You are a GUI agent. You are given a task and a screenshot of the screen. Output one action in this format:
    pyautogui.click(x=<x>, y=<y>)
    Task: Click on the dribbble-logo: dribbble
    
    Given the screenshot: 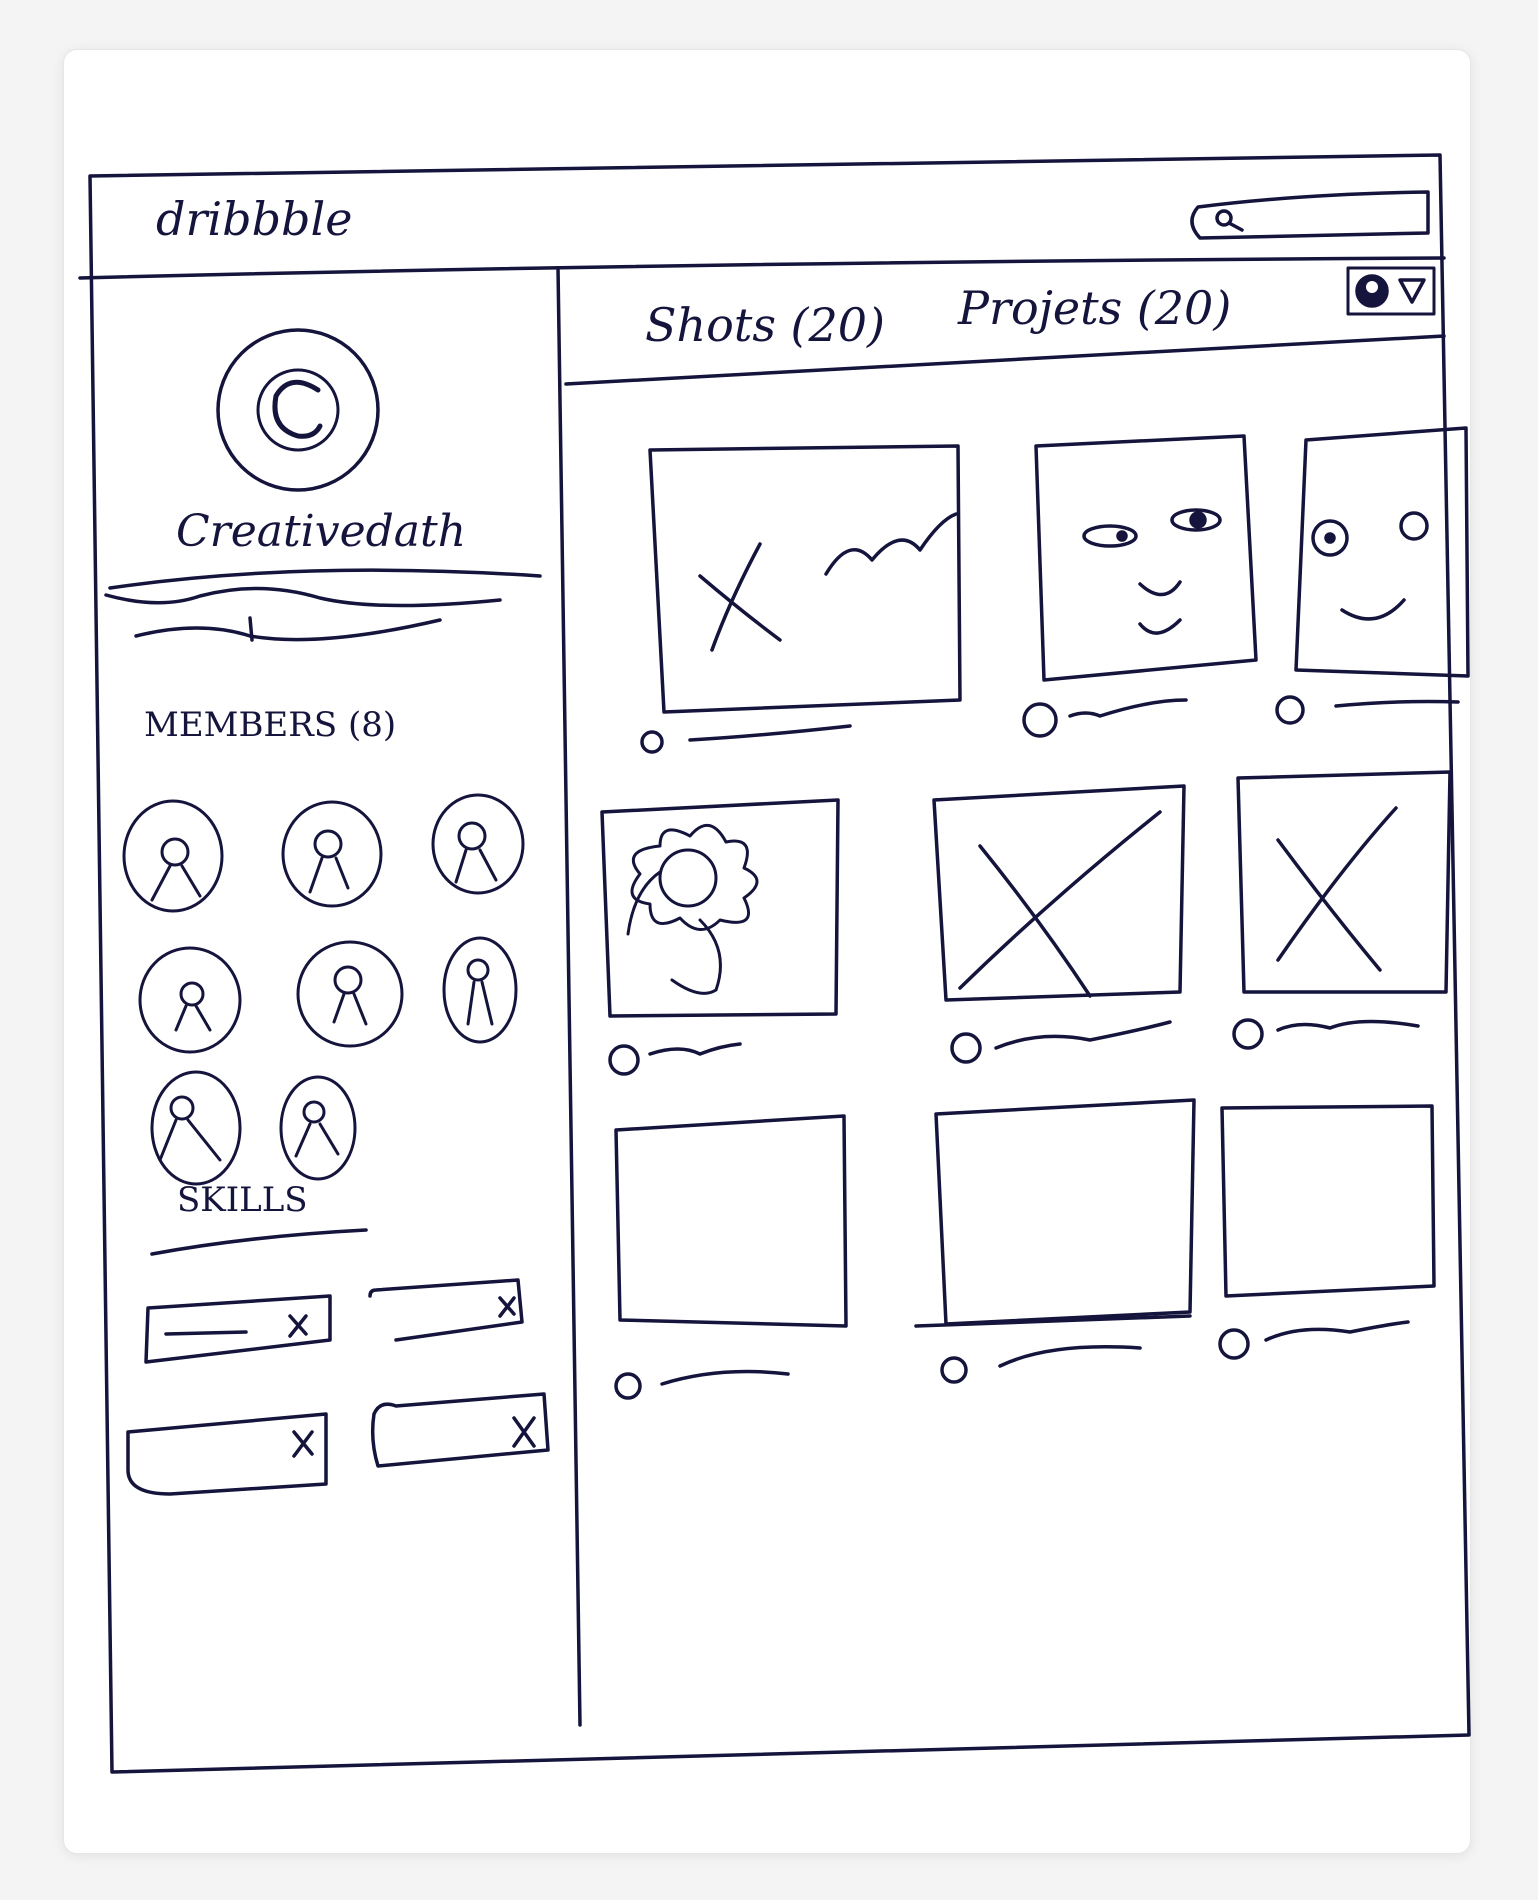 What is the action you would take?
    pyautogui.click(x=254, y=219)
    